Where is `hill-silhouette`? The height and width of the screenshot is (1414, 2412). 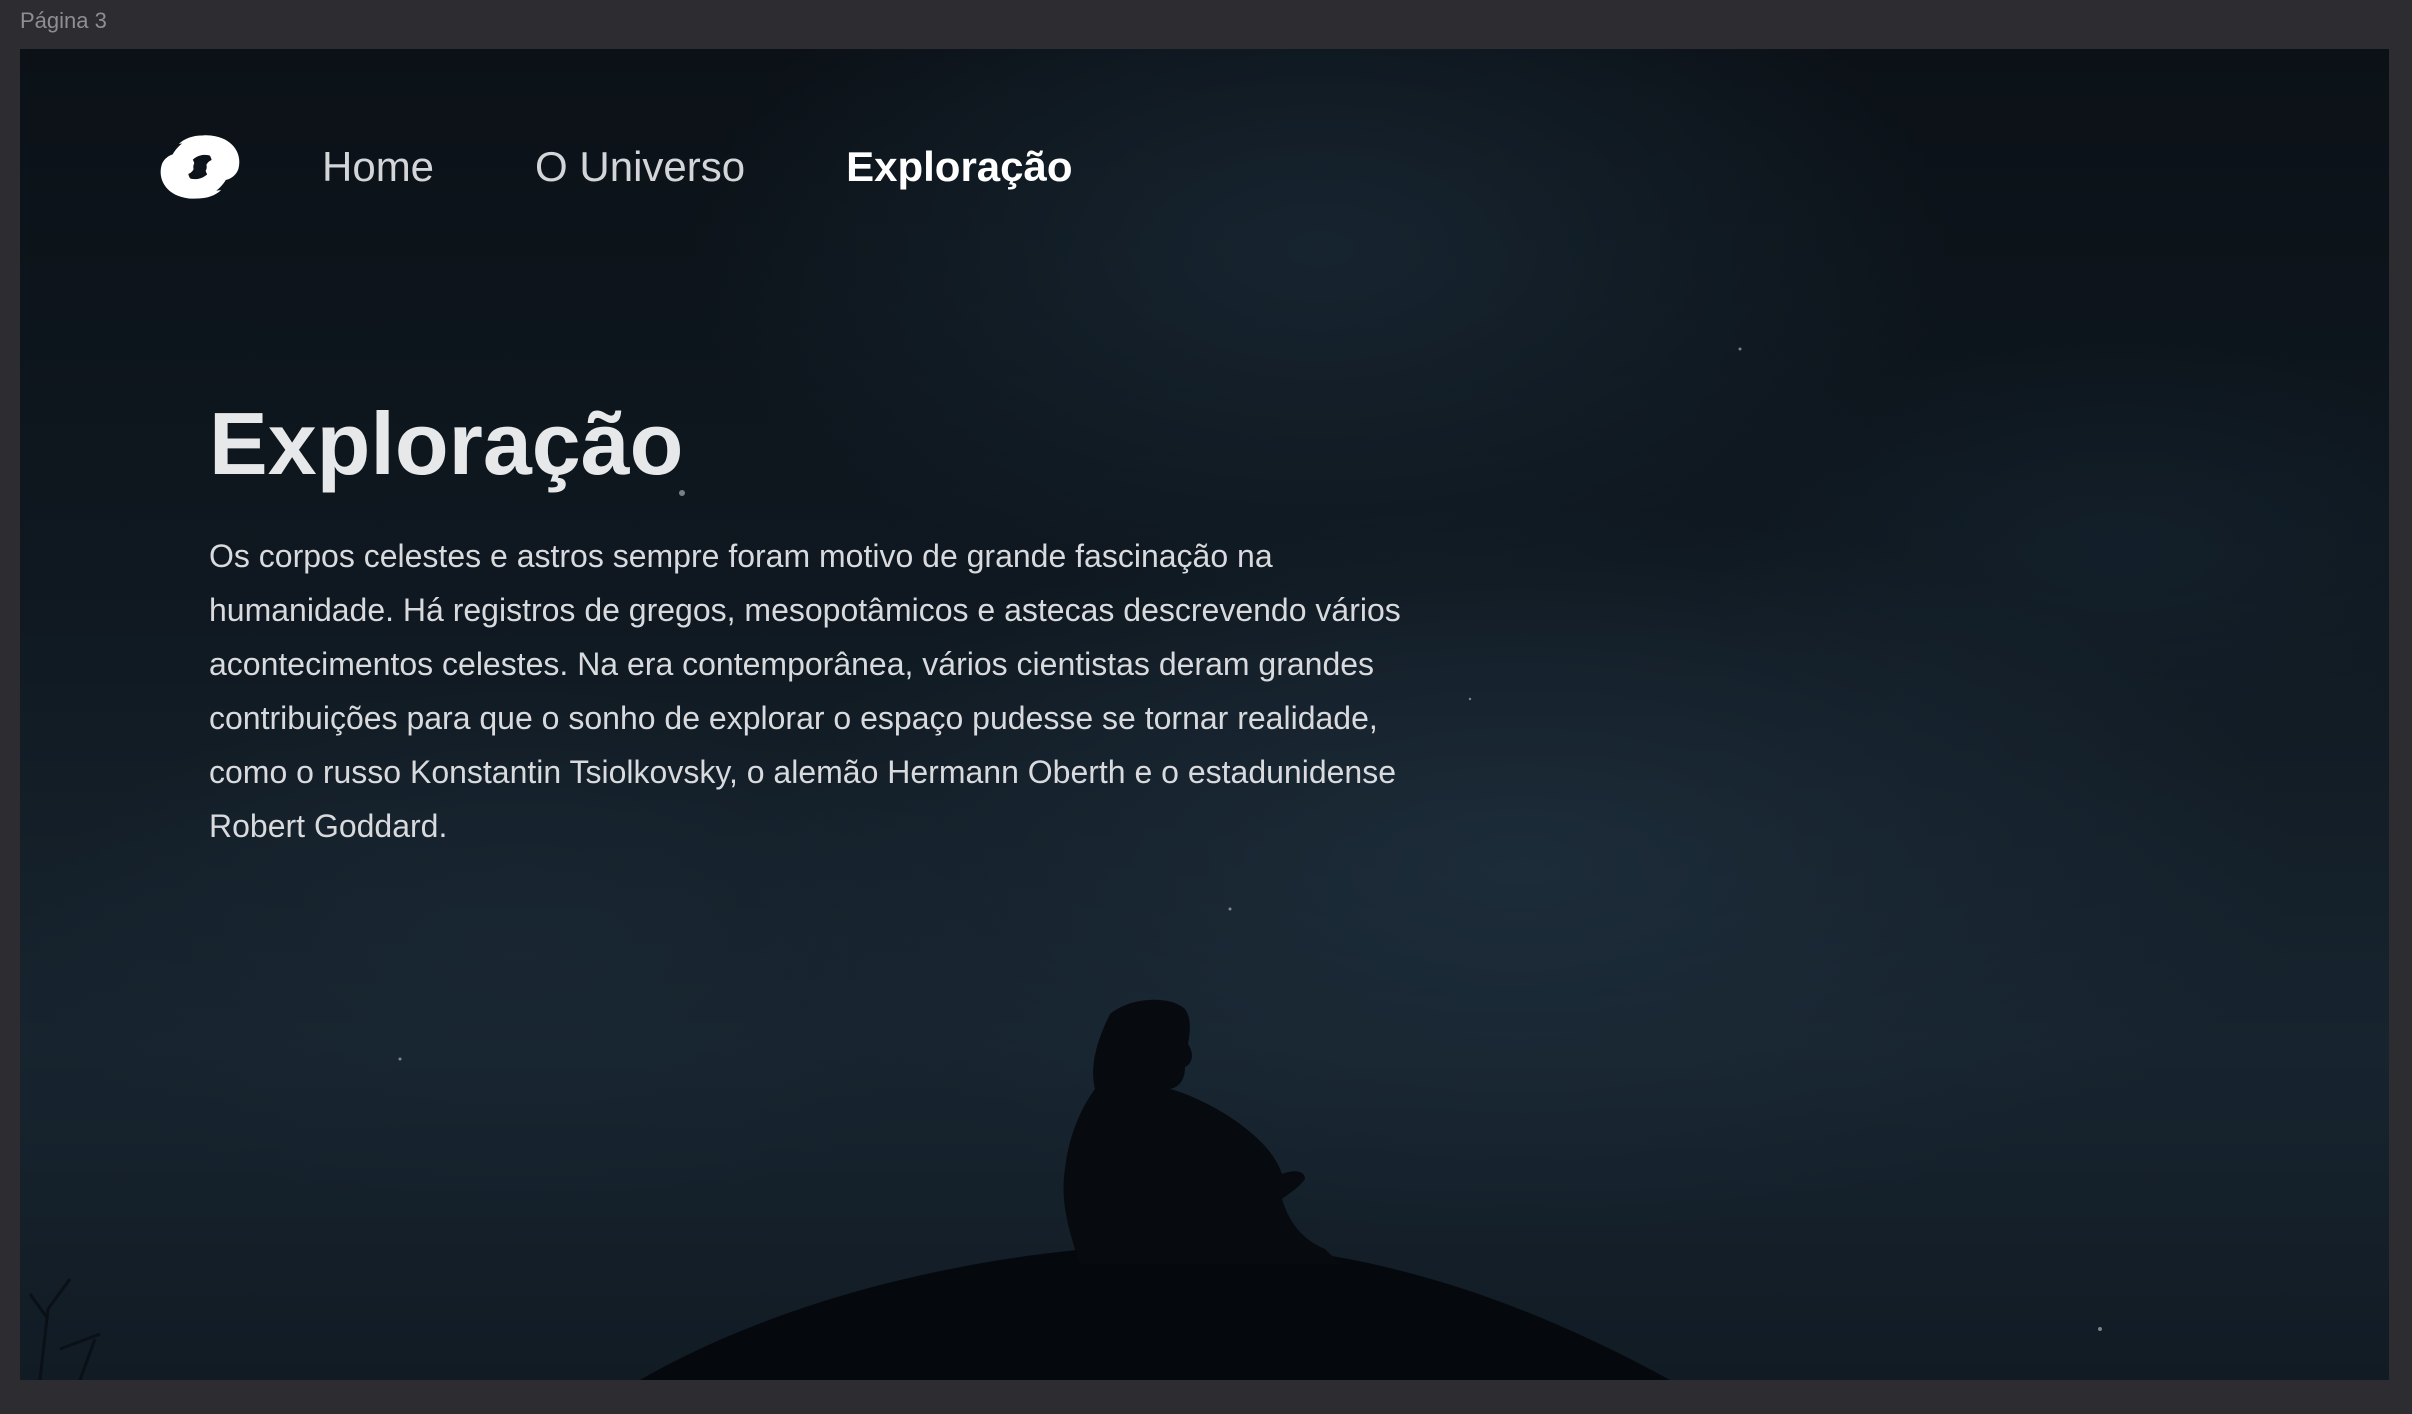 hill-silhouette is located at coordinates (1155, 1311).